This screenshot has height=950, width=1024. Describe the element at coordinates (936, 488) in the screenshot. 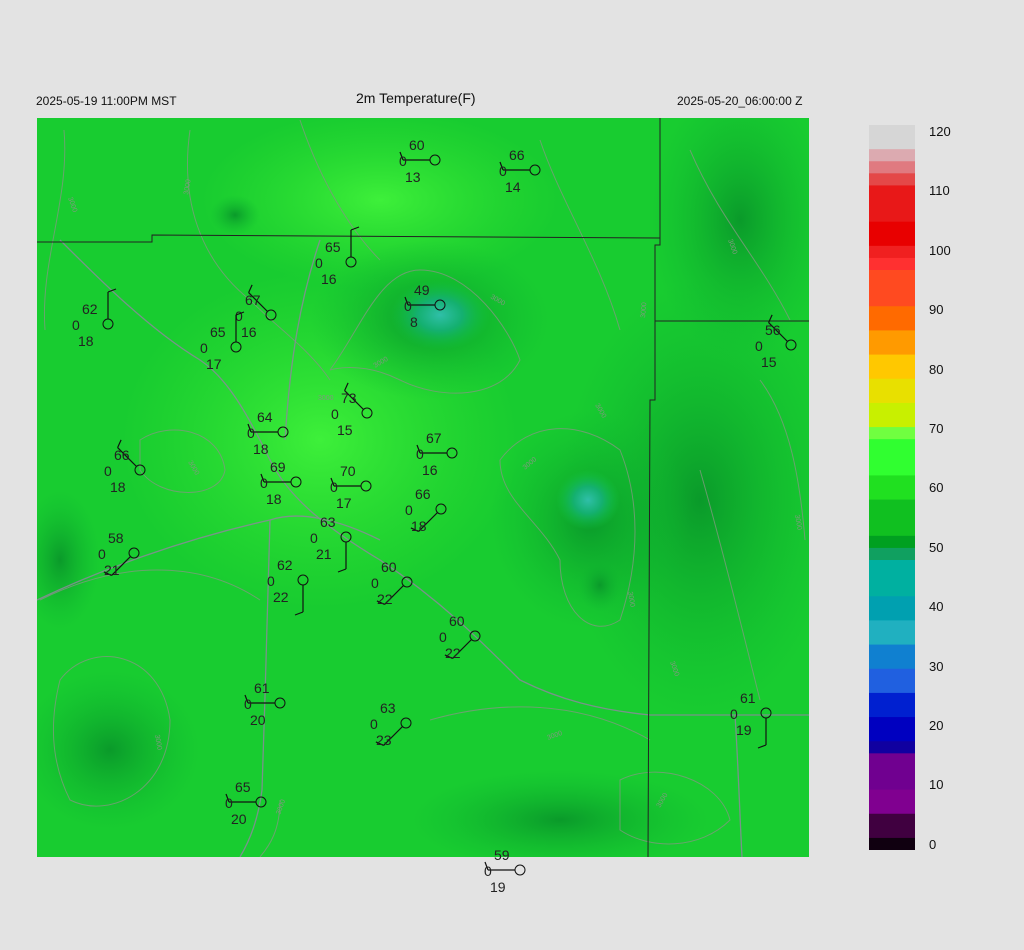

I see `colorbar-tick-label: 60` at that location.